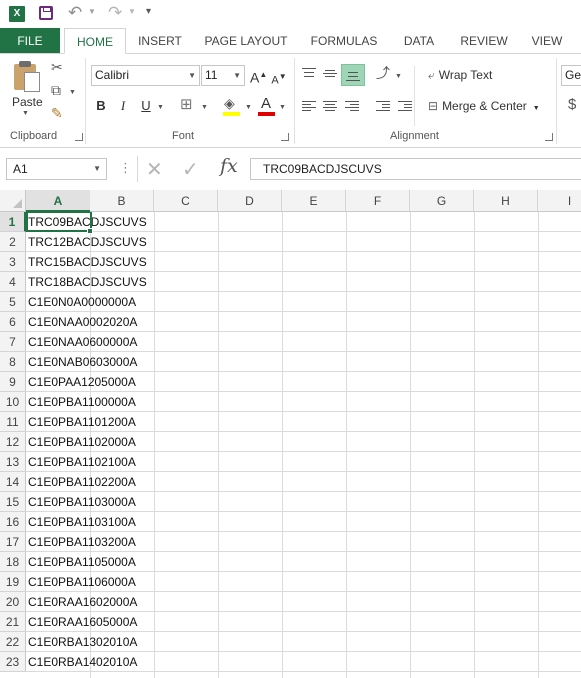  Describe the element at coordinates (160, 41) in the screenshot. I see `tab-insert: INSERT` at that location.